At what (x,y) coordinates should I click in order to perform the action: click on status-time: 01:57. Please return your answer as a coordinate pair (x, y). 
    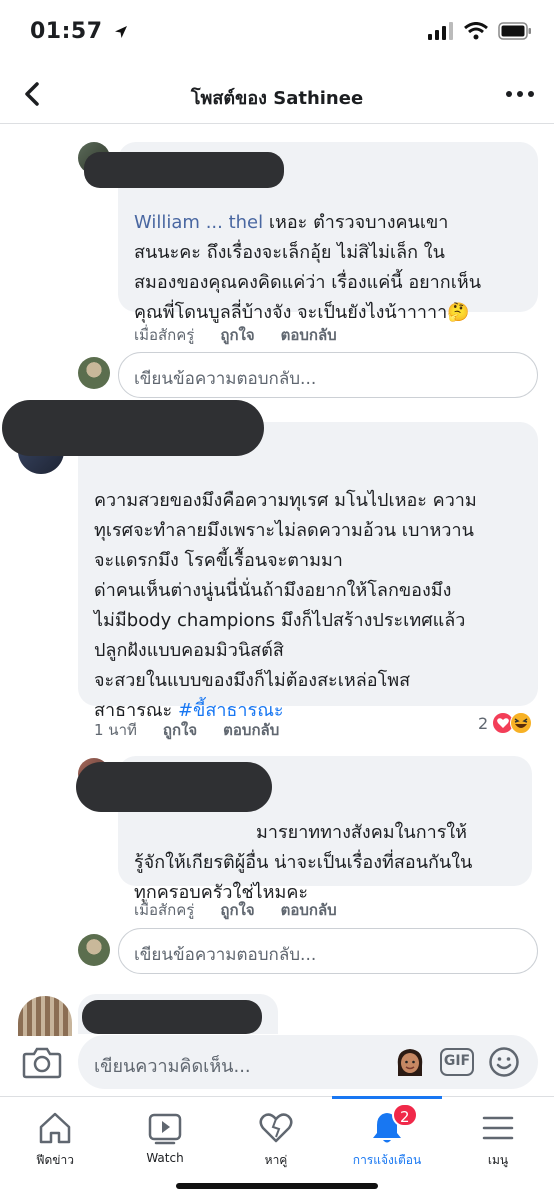
    Looking at the image, I should click on (79, 31).